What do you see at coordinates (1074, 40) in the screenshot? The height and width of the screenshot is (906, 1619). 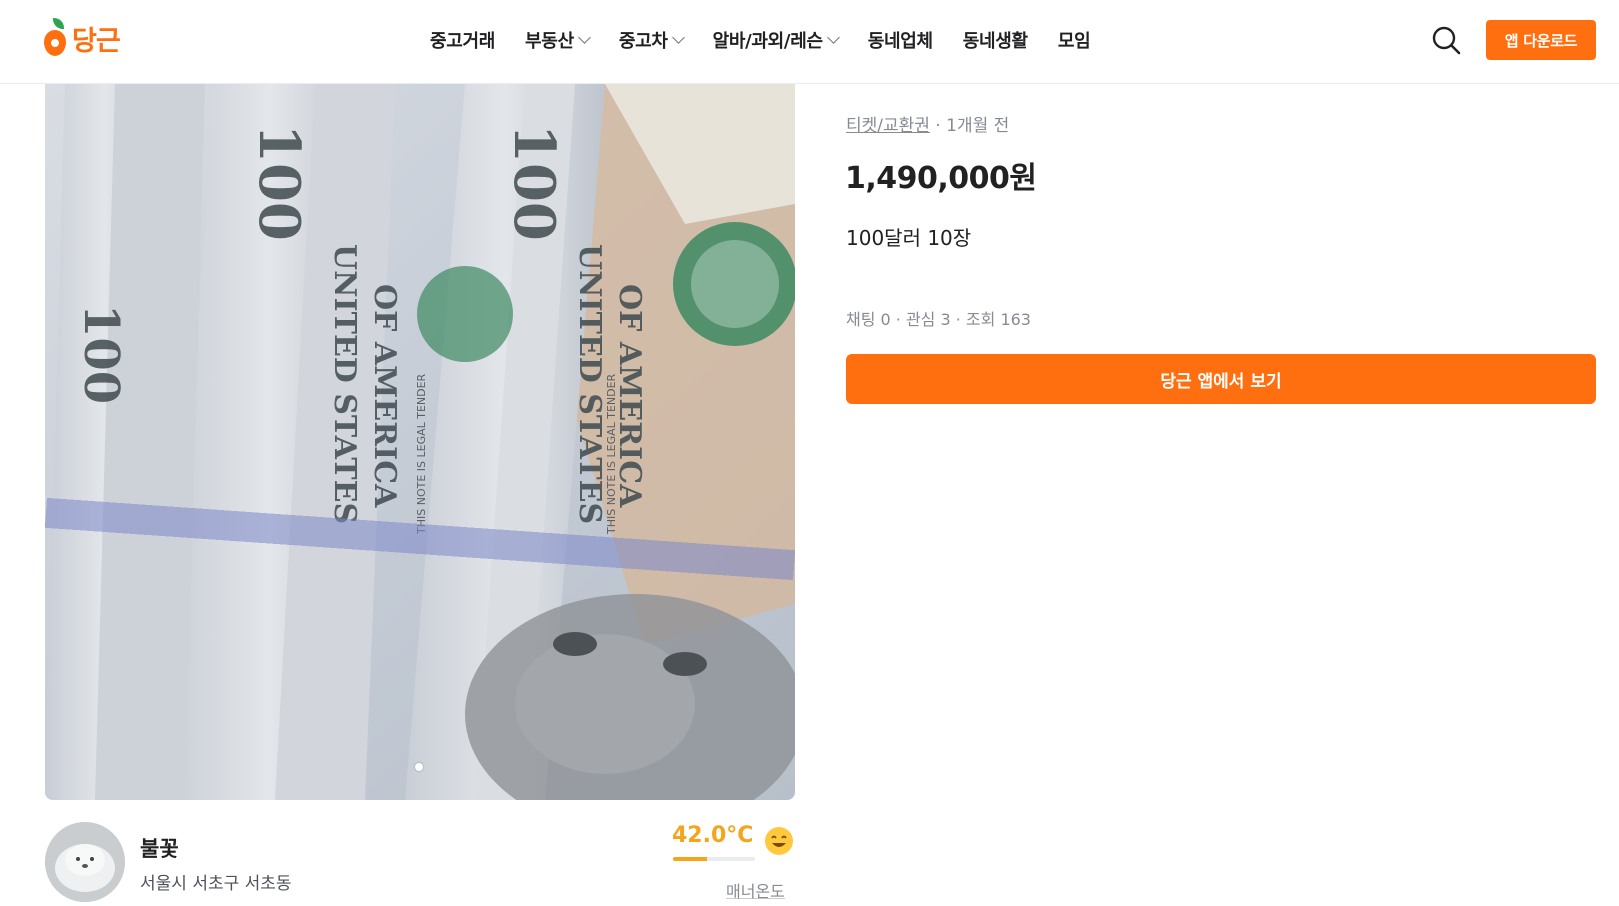 I see `nav-item-groups: 모임` at bounding box center [1074, 40].